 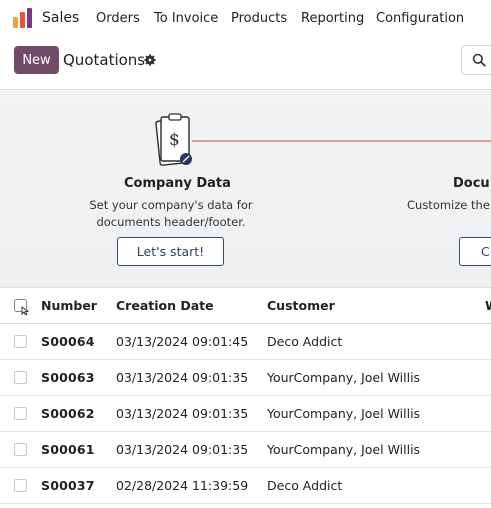 What do you see at coordinates (301, 305) in the screenshot?
I see `column-customer: Customer` at bounding box center [301, 305].